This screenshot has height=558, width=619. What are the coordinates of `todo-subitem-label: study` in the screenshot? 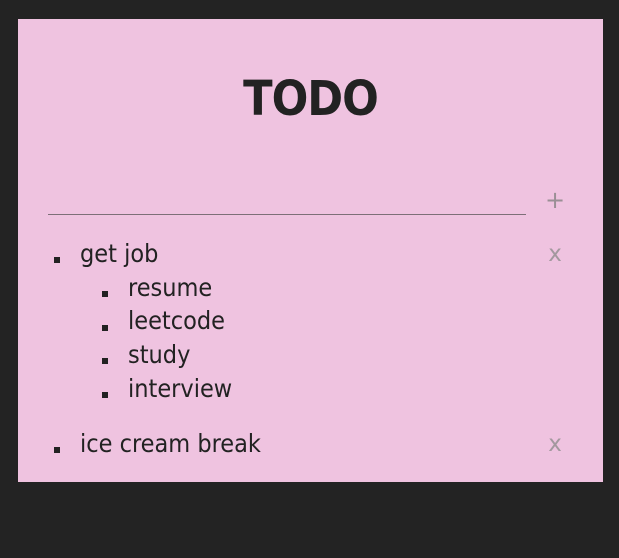 It's located at (159, 355).